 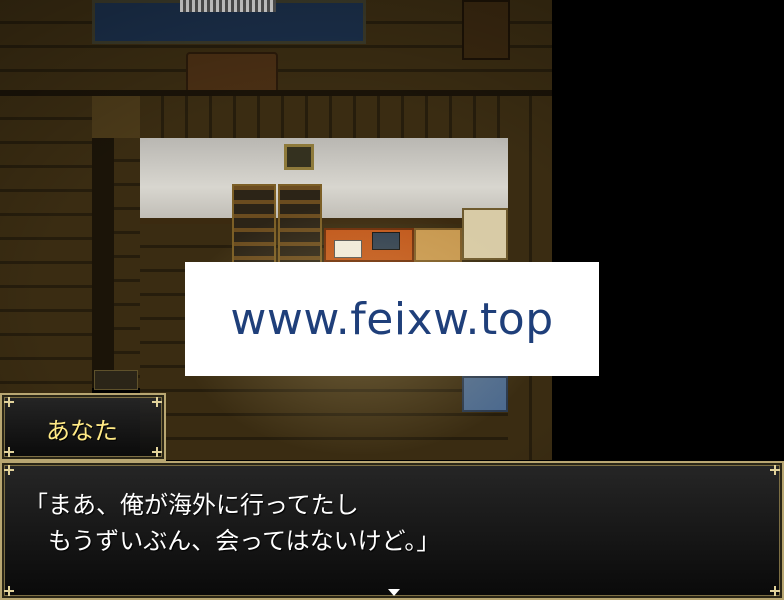 What do you see at coordinates (348, 249) in the screenshot?
I see `open-book` at bounding box center [348, 249].